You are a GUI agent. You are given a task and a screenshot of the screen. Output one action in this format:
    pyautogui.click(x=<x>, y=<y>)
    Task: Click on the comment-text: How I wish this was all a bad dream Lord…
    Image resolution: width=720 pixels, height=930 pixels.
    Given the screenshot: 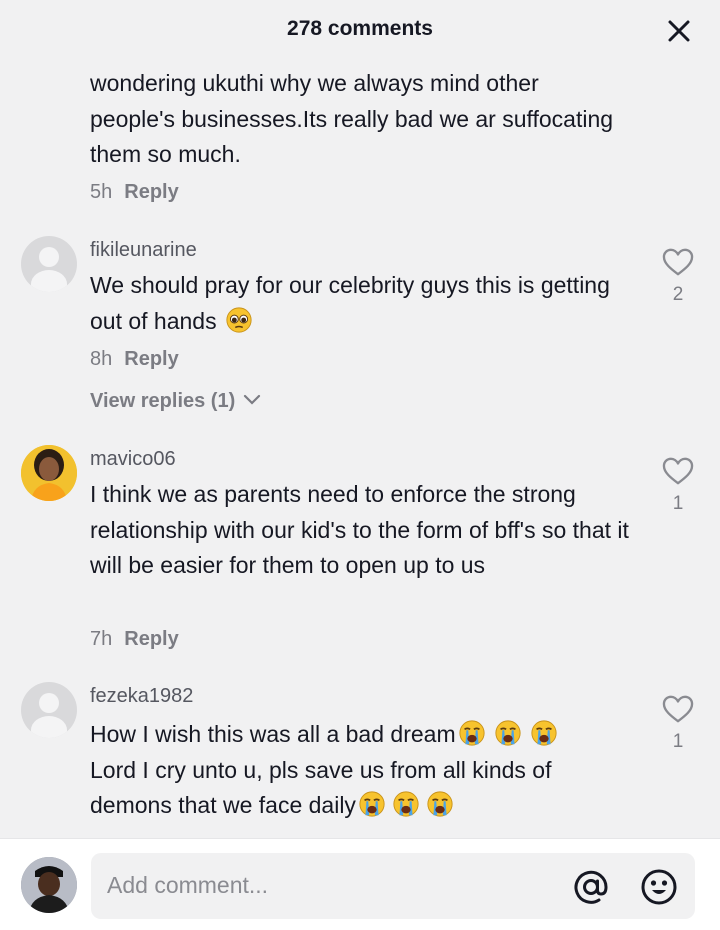 What is the action you would take?
    pyautogui.click(x=360, y=770)
    